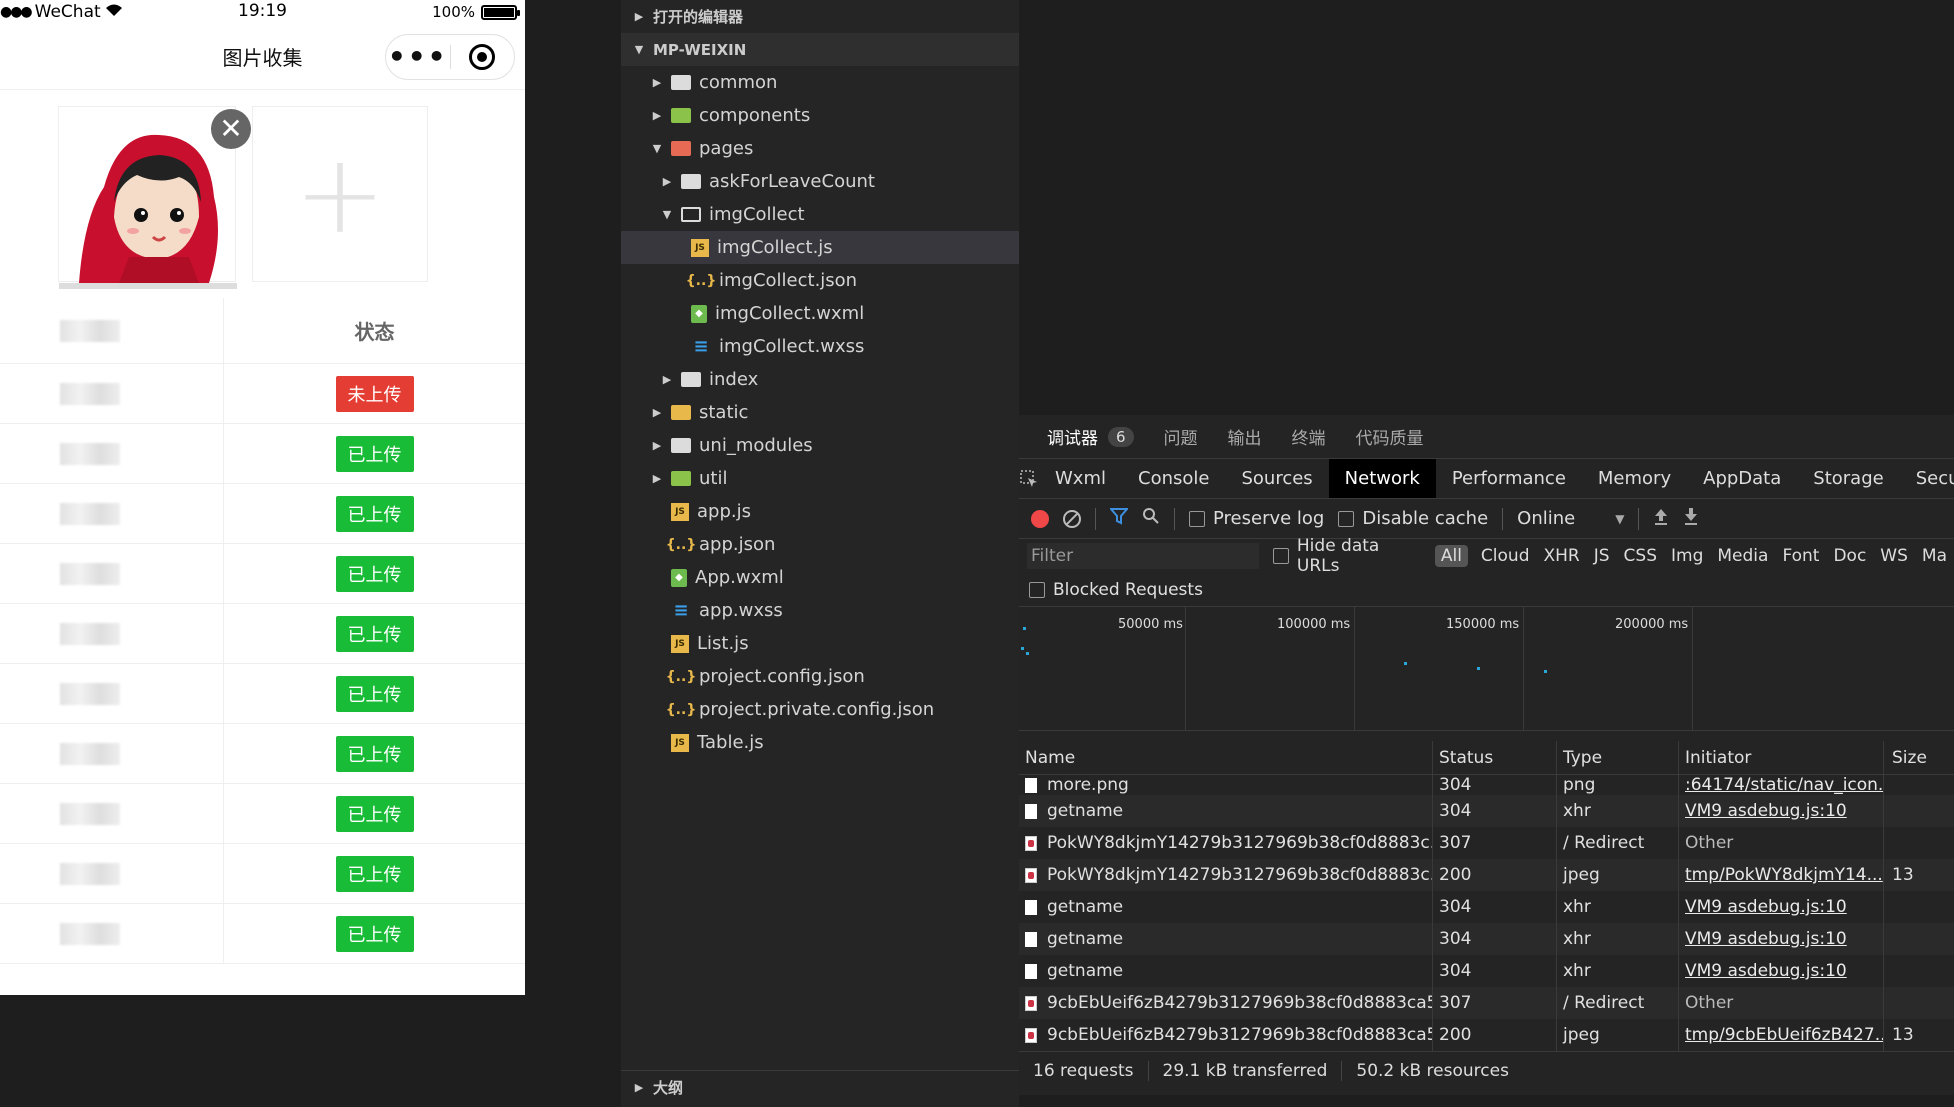 The width and height of the screenshot is (1954, 1107). Describe the element at coordinates (820, 1086) in the screenshot. I see `outline-section: ▶ 大纲` at that location.